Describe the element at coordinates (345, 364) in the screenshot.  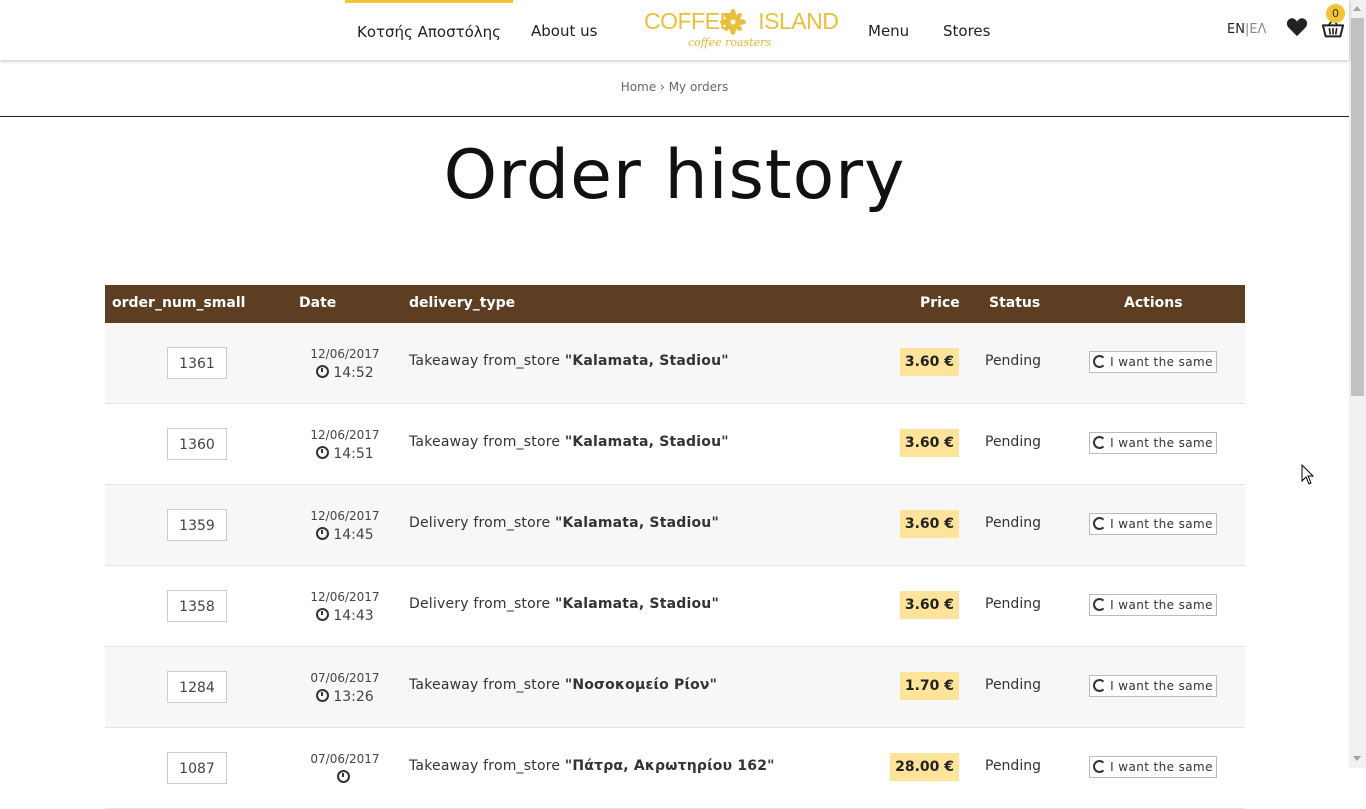
I see `order-date: 12/06/2017 14:52` at that location.